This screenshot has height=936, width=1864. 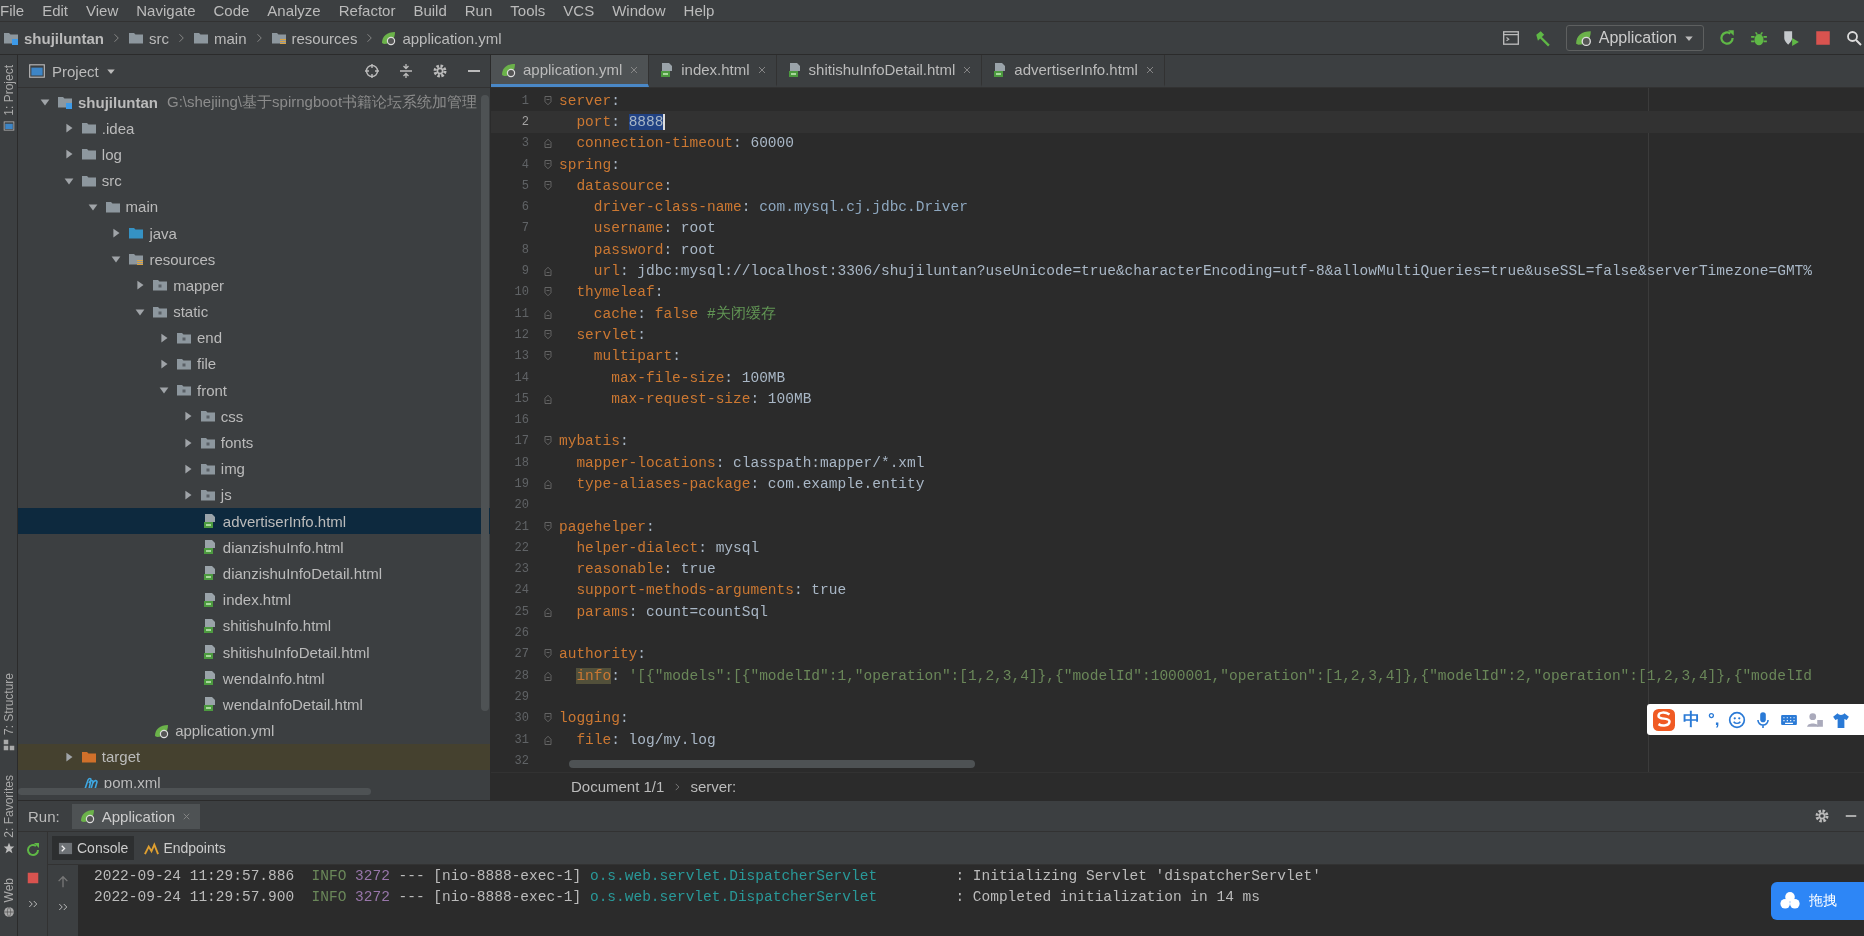 I want to click on tree-item: static, so click(x=254, y=311).